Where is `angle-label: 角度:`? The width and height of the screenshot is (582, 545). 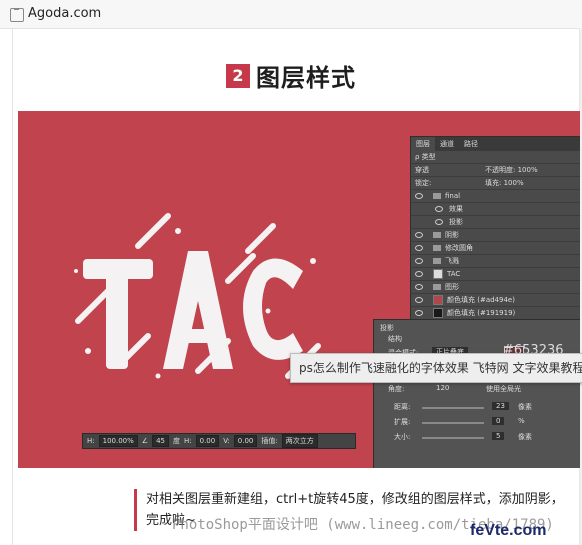
angle-label: 角度: is located at coordinates (396, 389).